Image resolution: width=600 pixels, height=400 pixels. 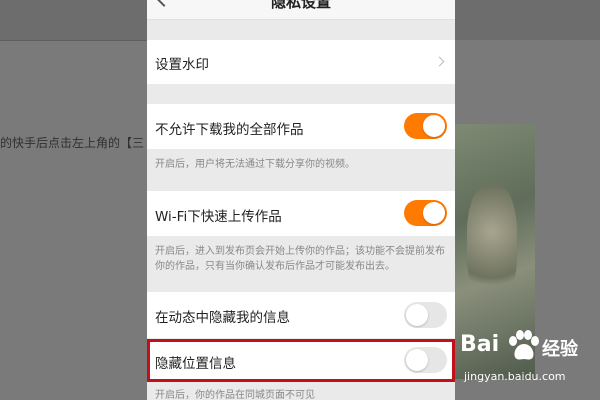 What do you see at coordinates (235, 395) in the screenshot?
I see `hint-hide-location: 开启后，你的作品在同城页面不可见` at bounding box center [235, 395].